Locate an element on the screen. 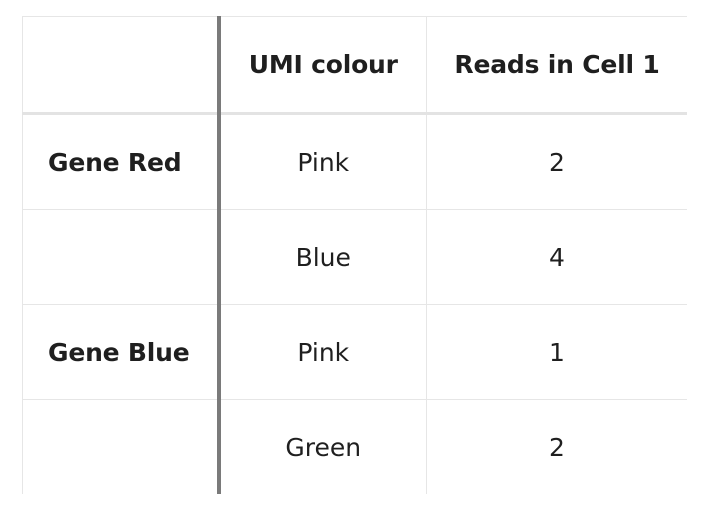 This screenshot has height=522, width=716. header-cell-gene is located at coordinates (121, 65).